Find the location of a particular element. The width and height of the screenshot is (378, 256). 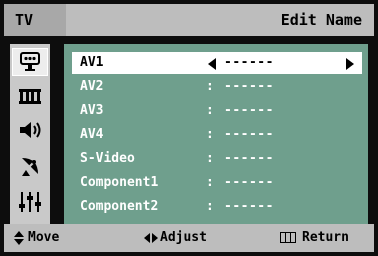

row-label: AV4 is located at coordinates (92, 134).